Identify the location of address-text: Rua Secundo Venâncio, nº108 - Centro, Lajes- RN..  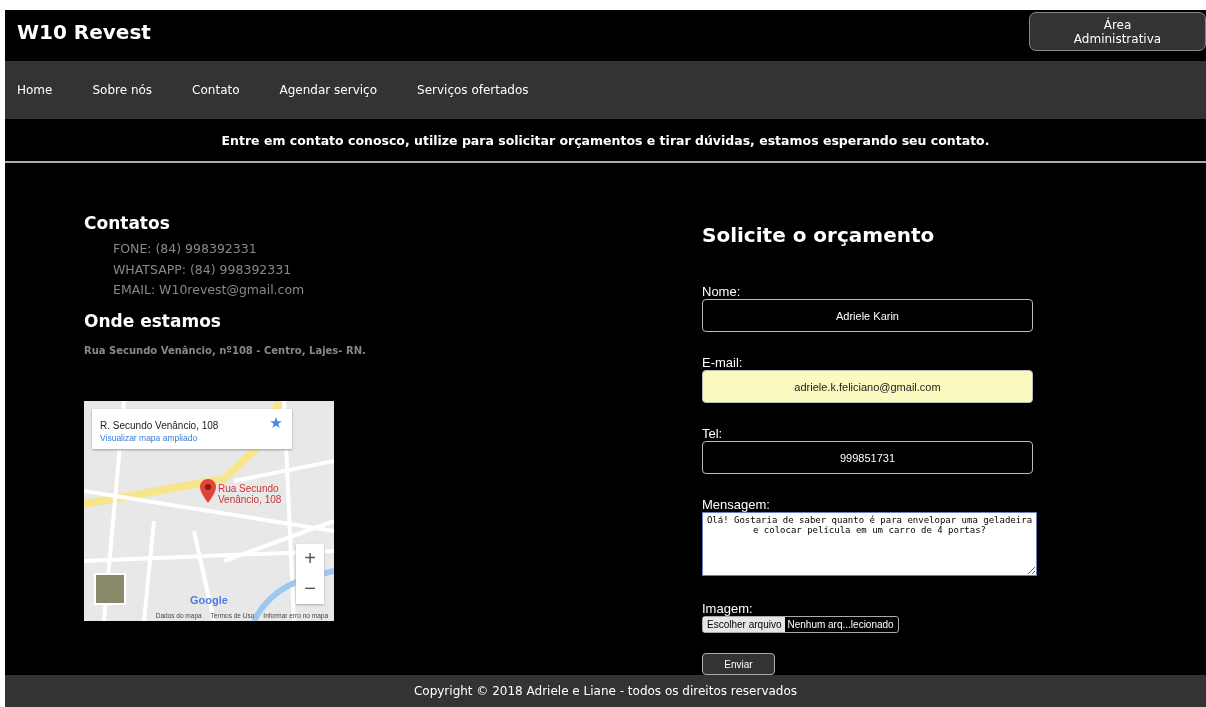
(225, 350).